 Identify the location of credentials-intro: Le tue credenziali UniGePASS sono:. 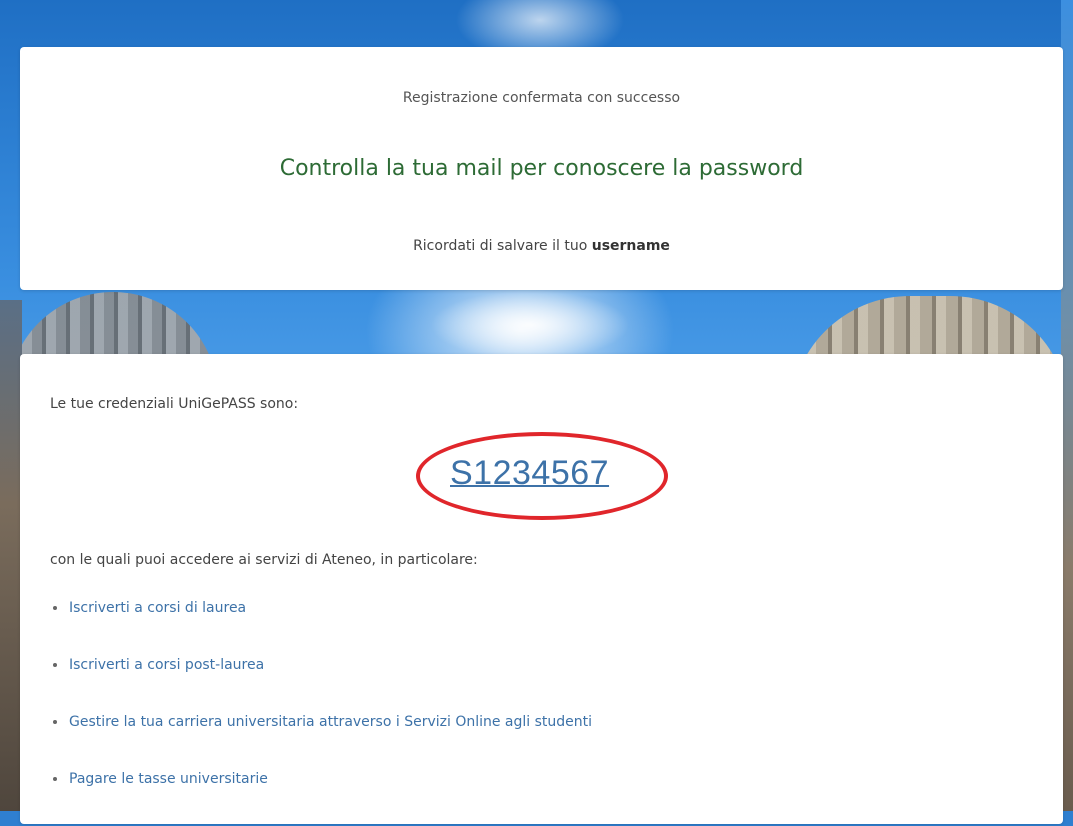
(174, 404).